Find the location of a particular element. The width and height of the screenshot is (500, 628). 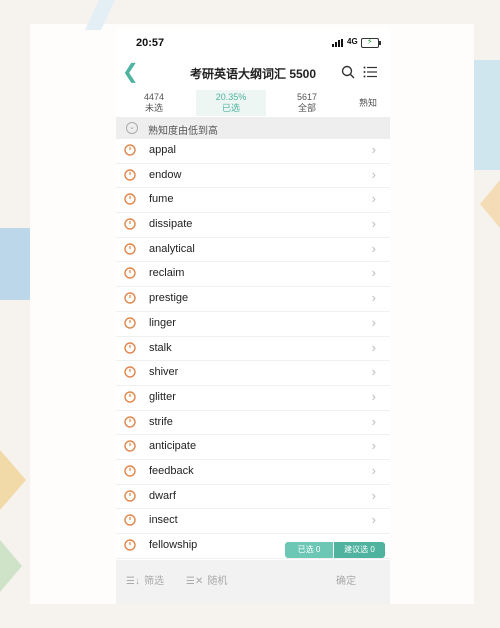

list-item: dwarf › is located at coordinates (253, 497).